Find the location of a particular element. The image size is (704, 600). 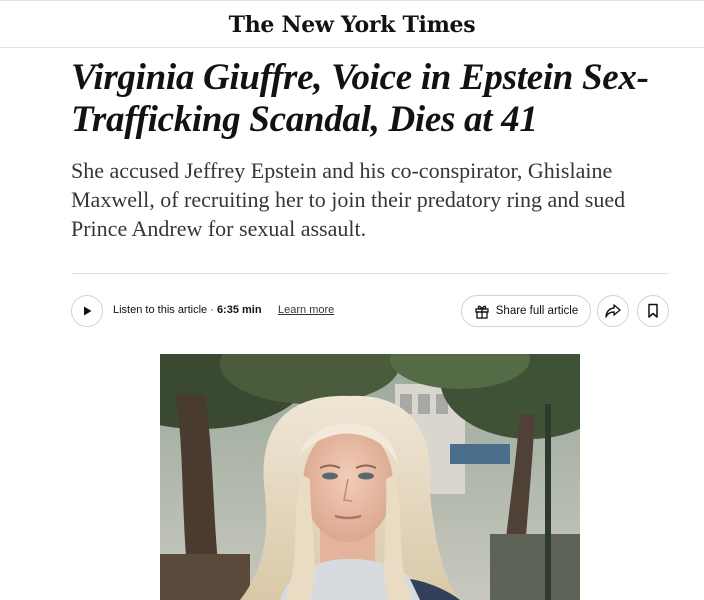

listen-label: Listen to this article is located at coordinates (160, 310).